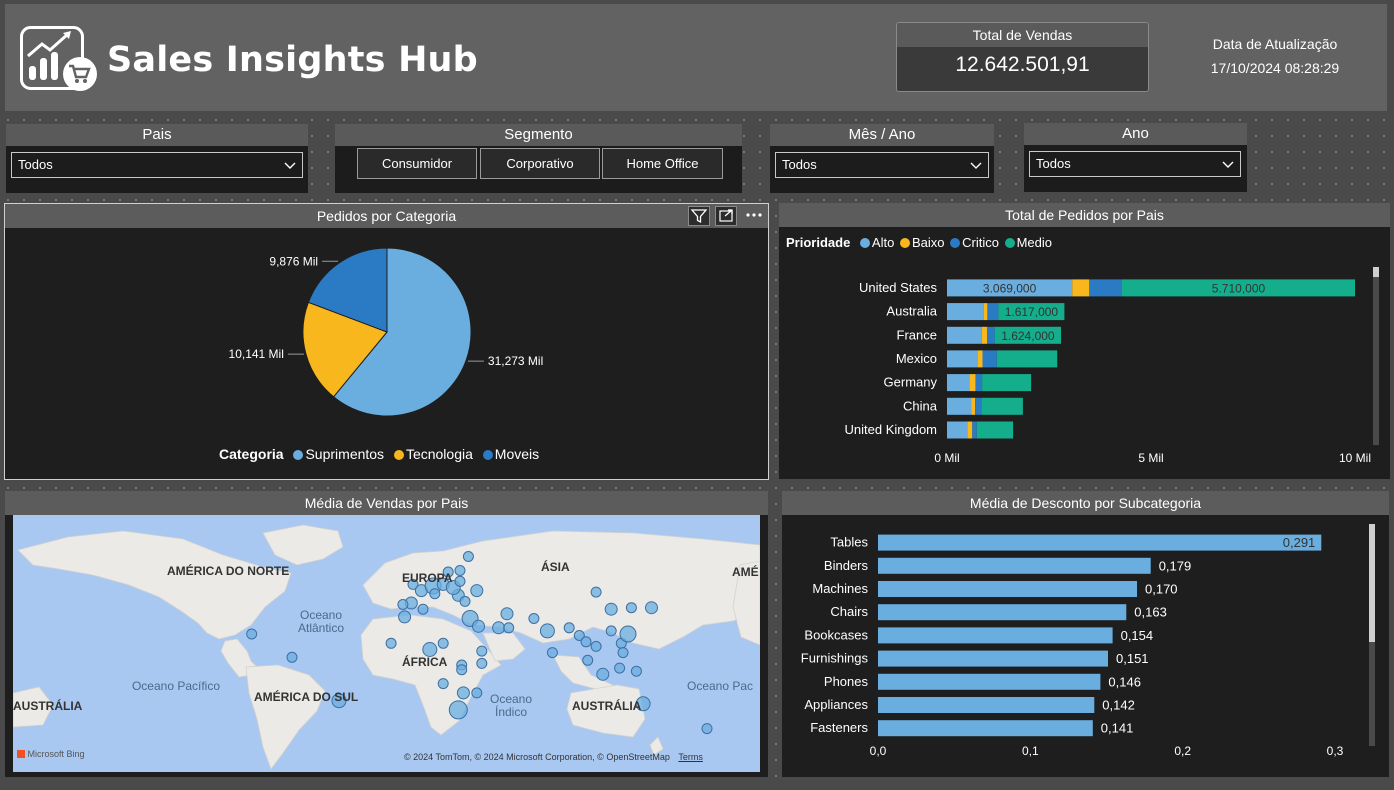  What do you see at coordinates (921, 242) in the screenshot?
I see `legend-item-baixo: Baixo` at bounding box center [921, 242].